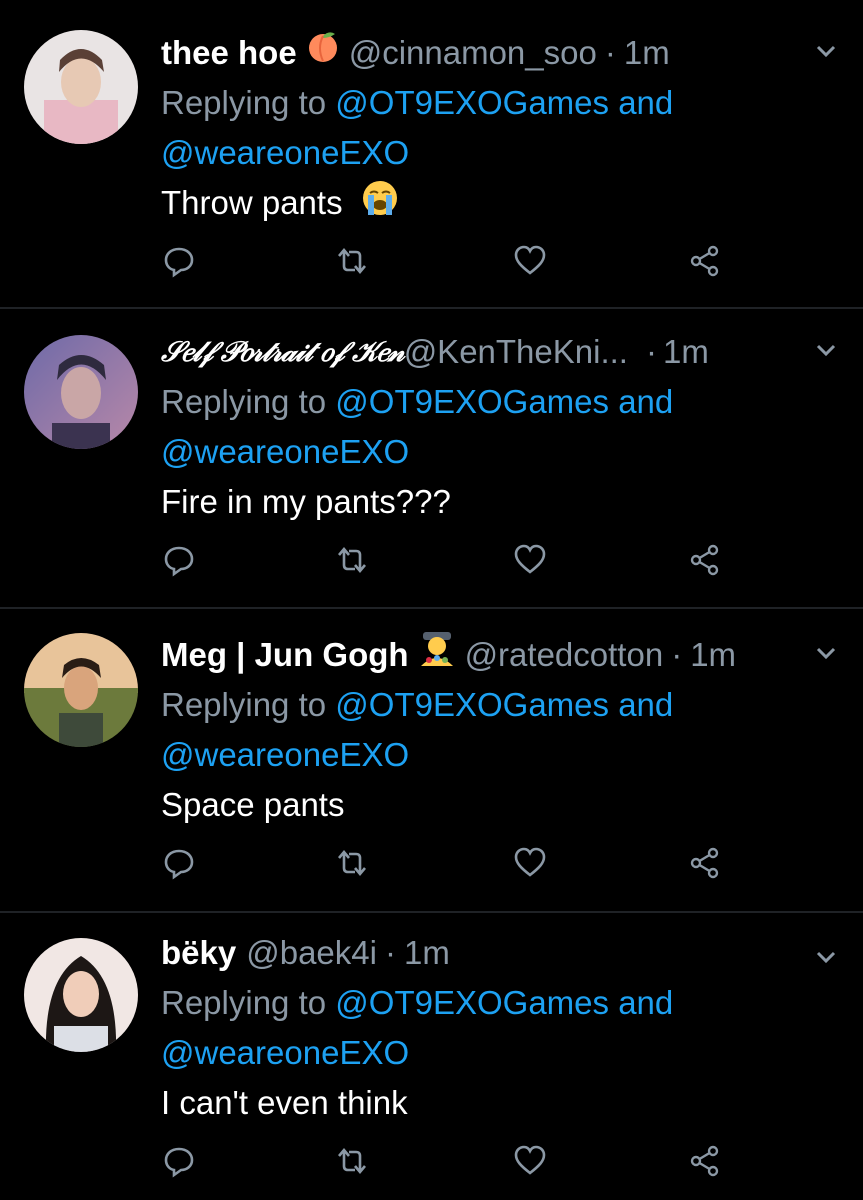  What do you see at coordinates (284, 1102) in the screenshot?
I see `tweet-text: I can't even think` at bounding box center [284, 1102].